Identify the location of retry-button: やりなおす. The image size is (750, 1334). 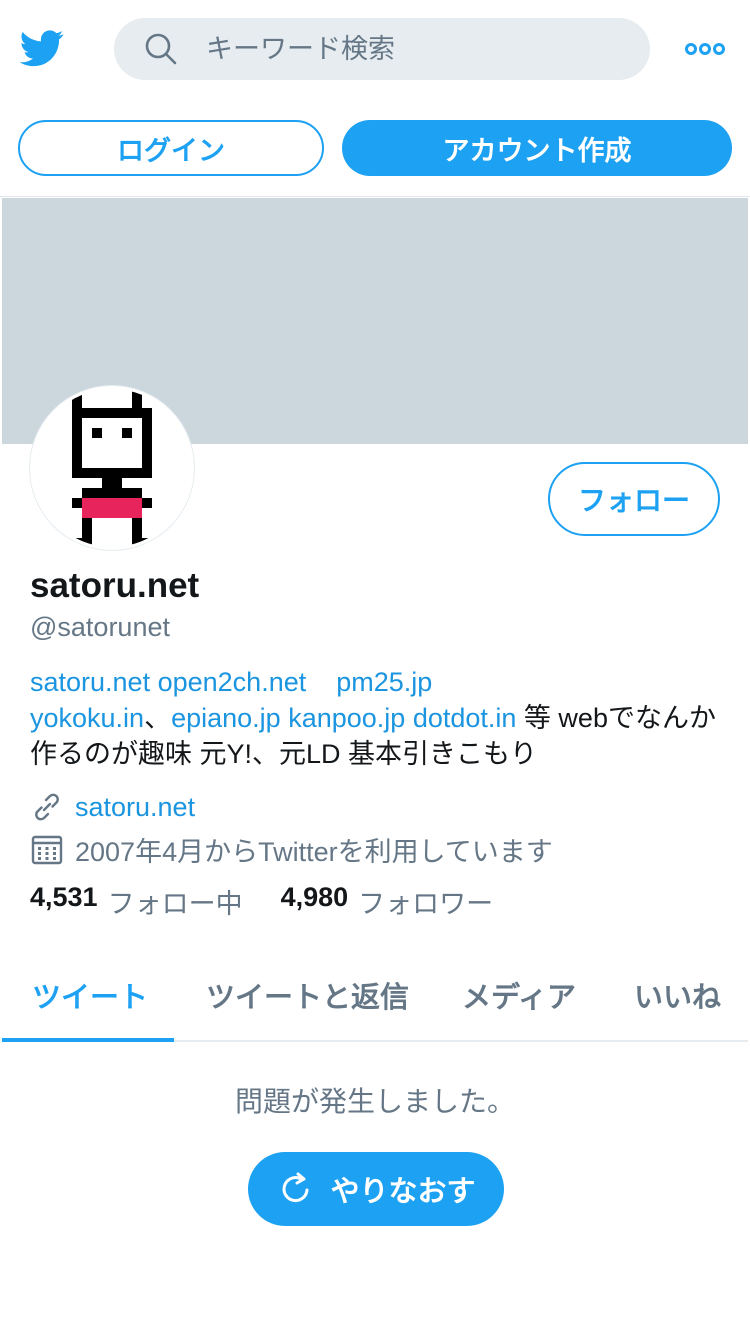
(376, 1189).